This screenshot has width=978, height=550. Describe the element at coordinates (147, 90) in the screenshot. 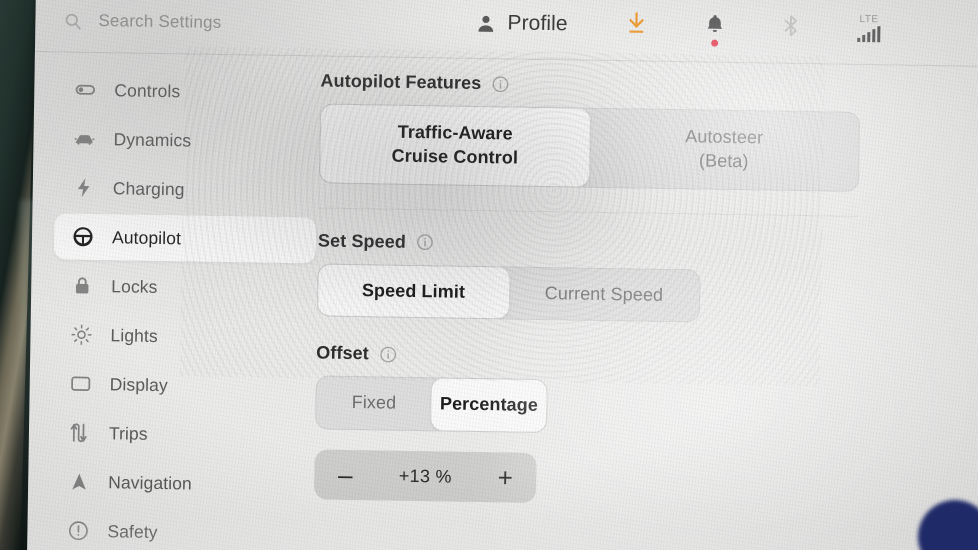

I see `sidebar-item-label: Controls` at that location.